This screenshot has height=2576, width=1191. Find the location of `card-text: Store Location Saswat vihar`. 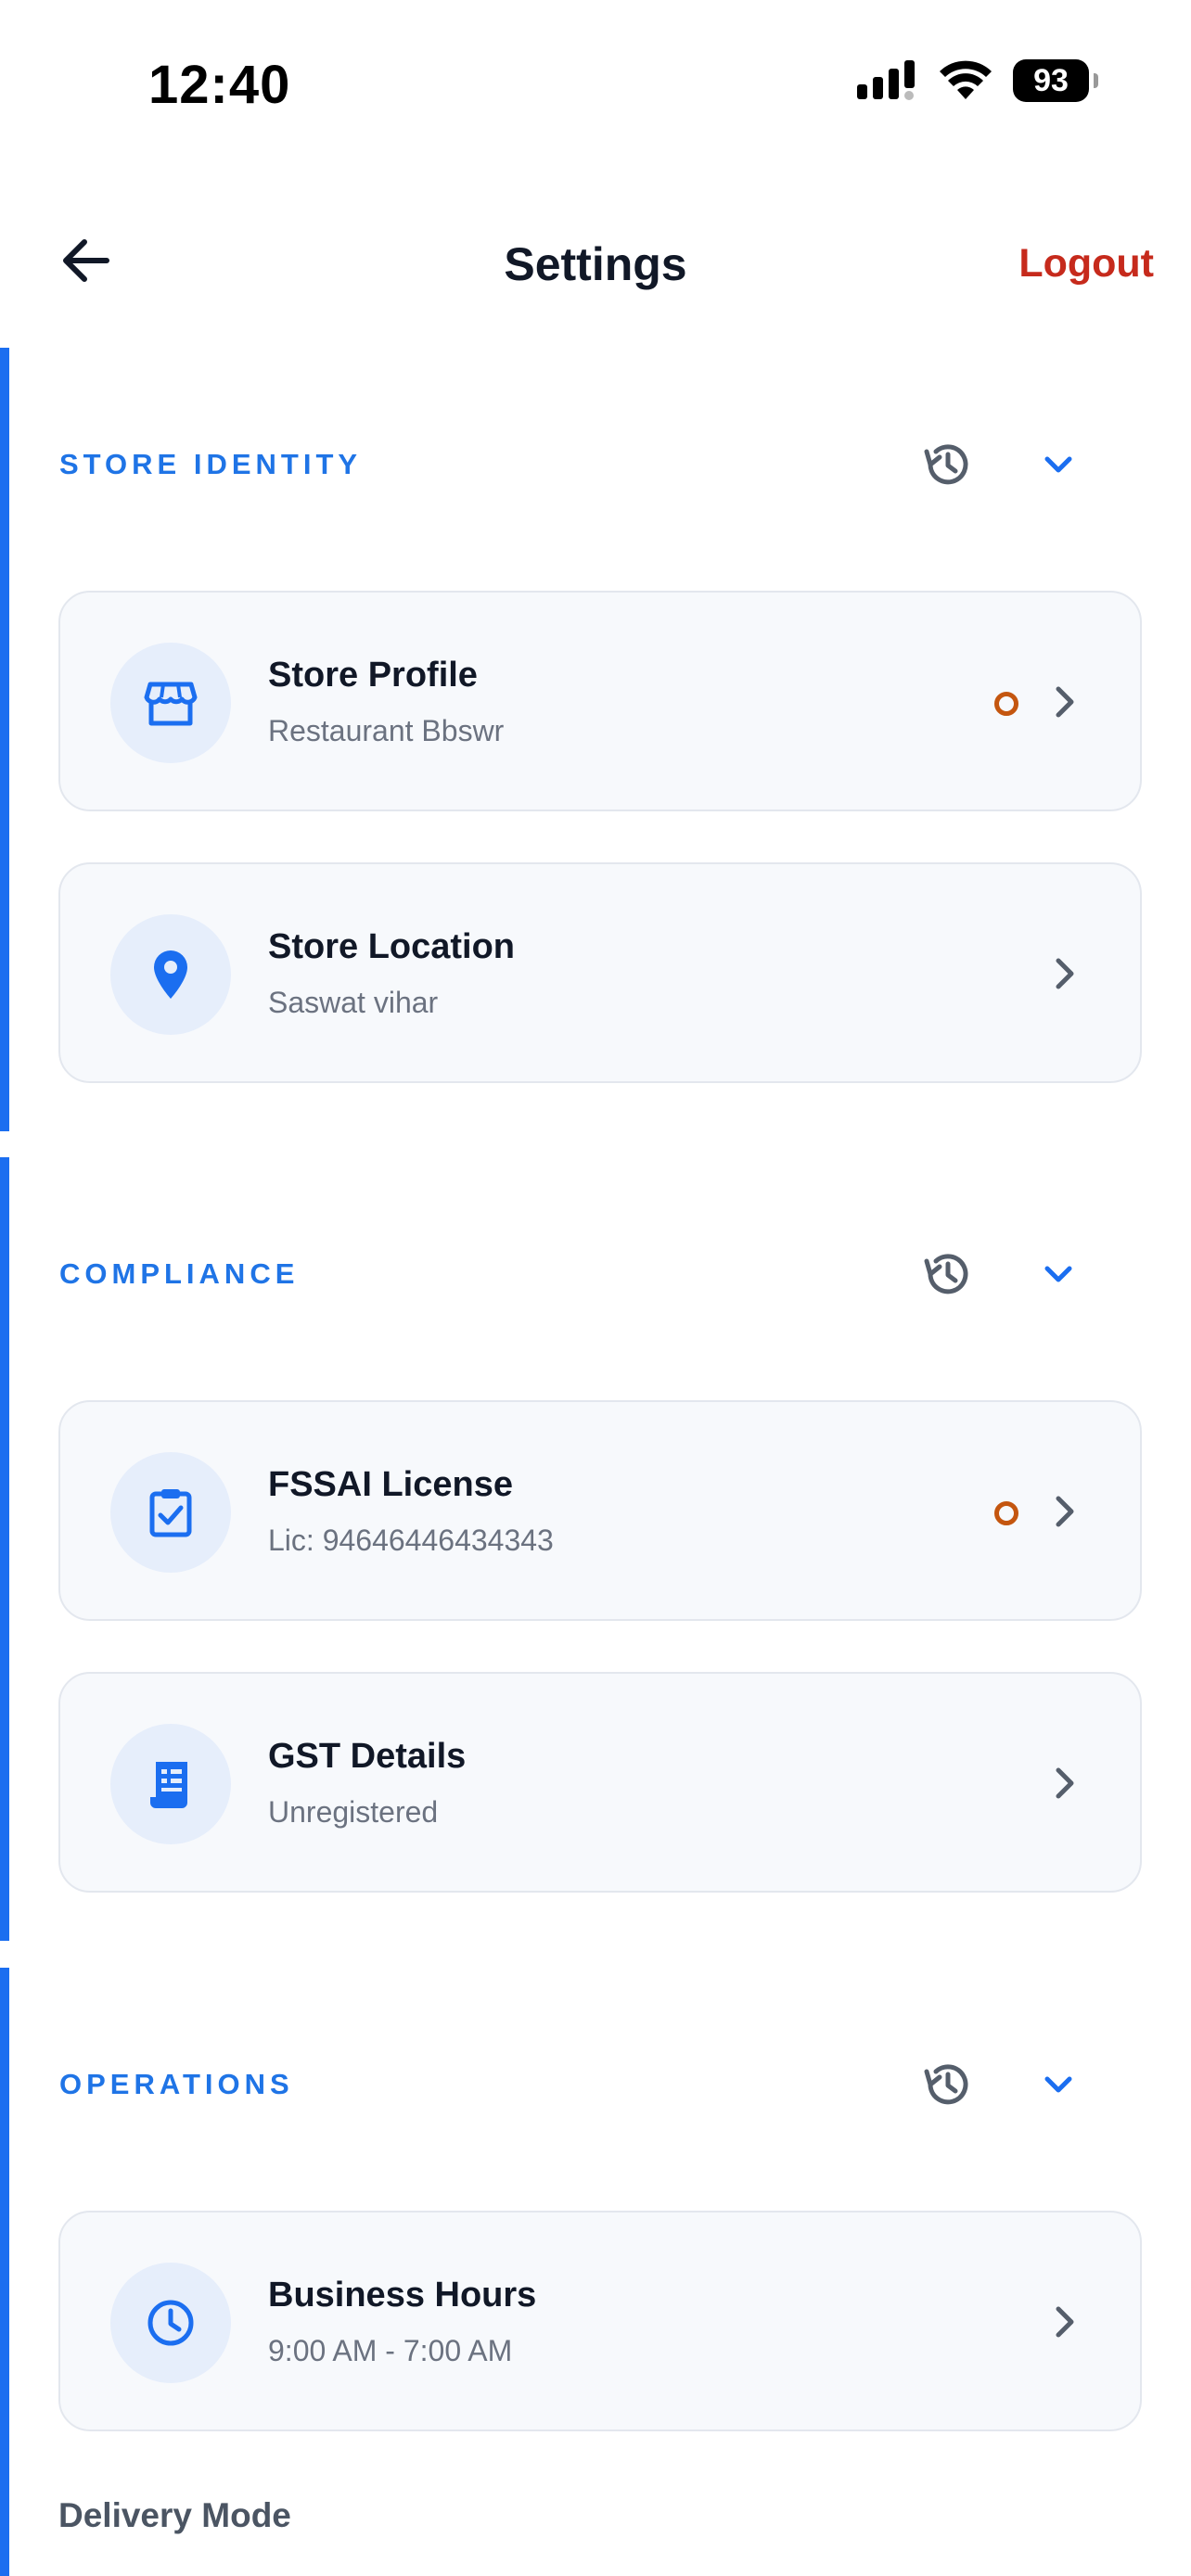

card-text: Store Location Saswat vihar is located at coordinates (391, 973).